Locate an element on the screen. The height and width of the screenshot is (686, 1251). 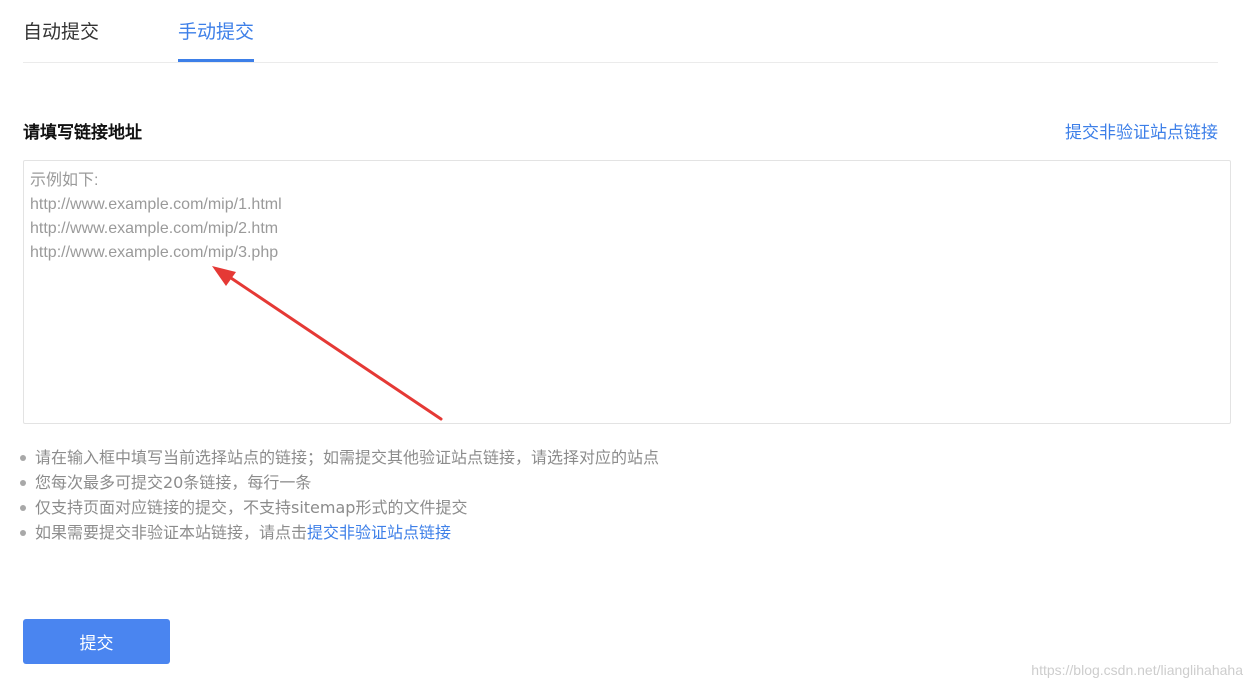
watermark: https://blog.csdn.net/lianglihahaha is located at coordinates (1137, 670).